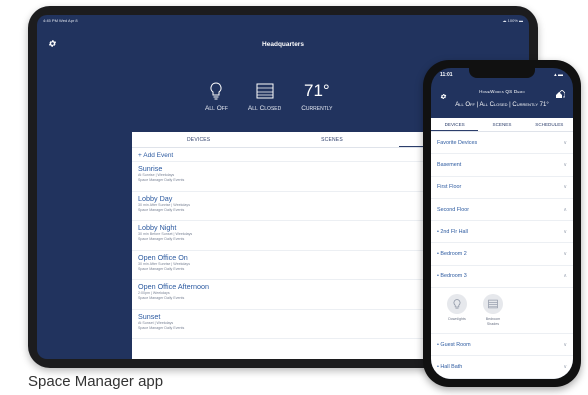 The image size is (588, 395). Describe the element at coordinates (502, 367) in the screenshot. I see `list-item: • Hall Bath ∨` at that location.